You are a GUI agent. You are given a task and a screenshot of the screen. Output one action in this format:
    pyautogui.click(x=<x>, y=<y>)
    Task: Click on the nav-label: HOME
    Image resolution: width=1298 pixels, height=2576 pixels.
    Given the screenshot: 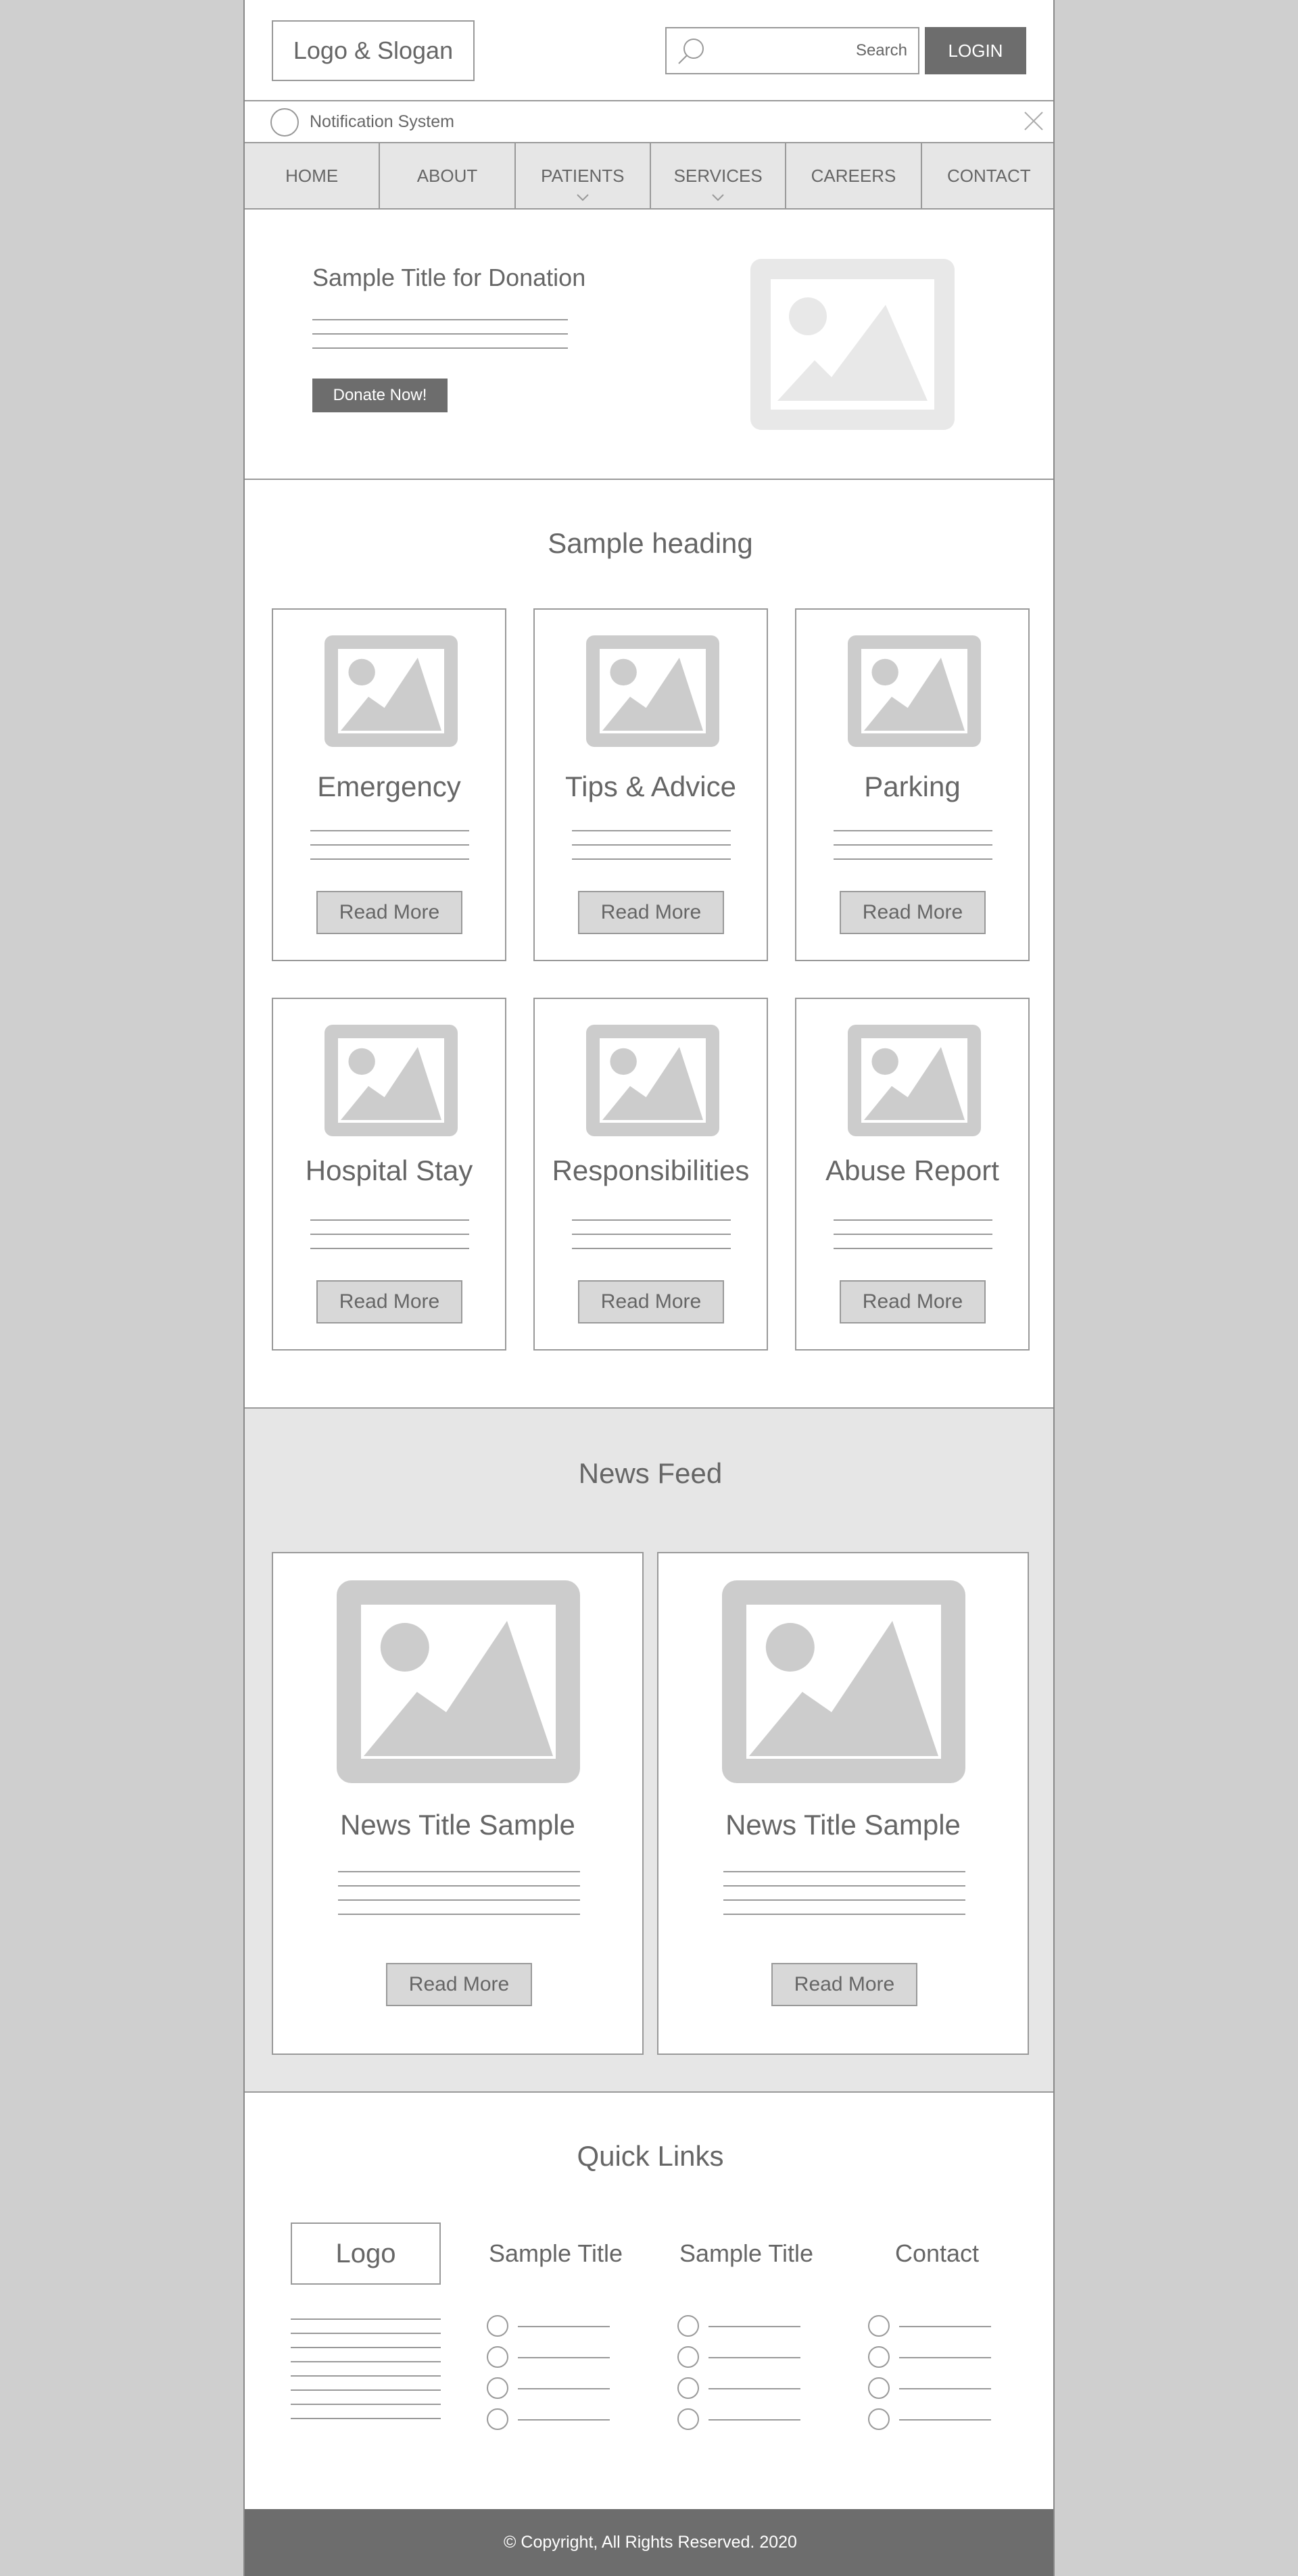 What is the action you would take?
    pyautogui.click(x=312, y=175)
    